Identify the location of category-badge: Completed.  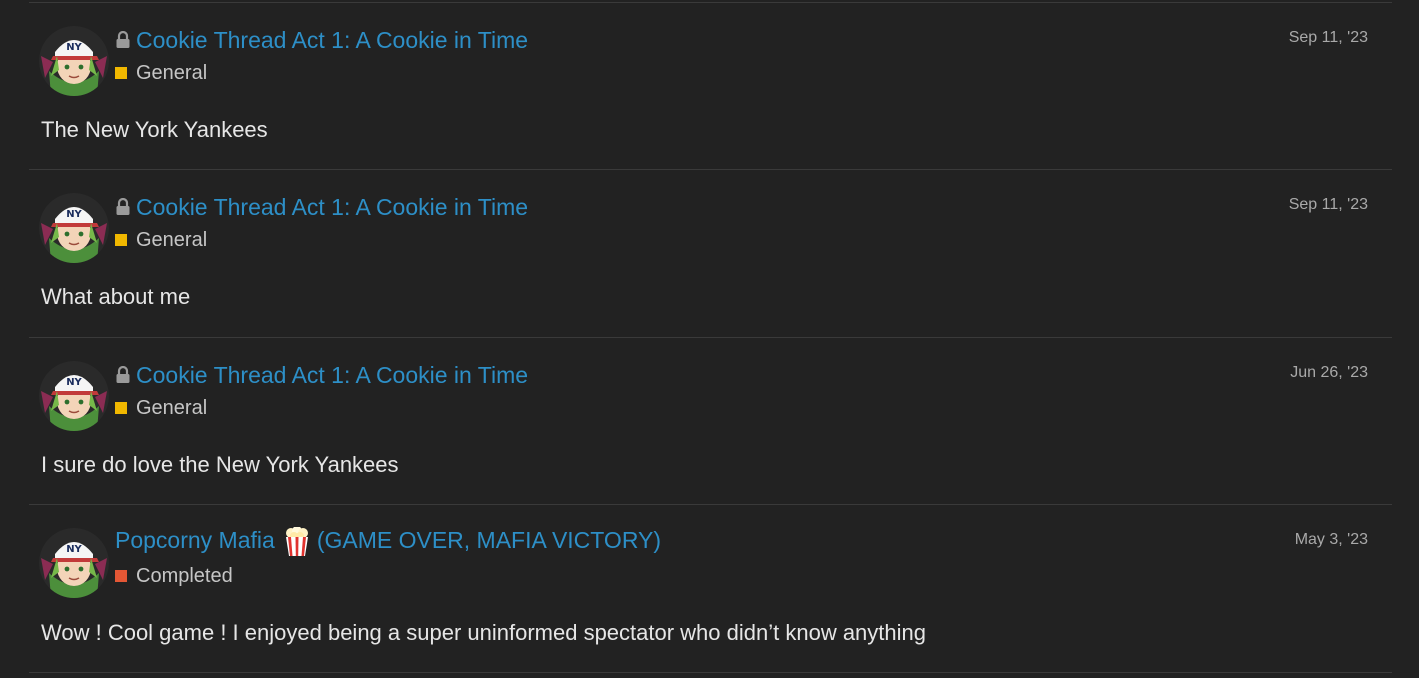
(174, 576).